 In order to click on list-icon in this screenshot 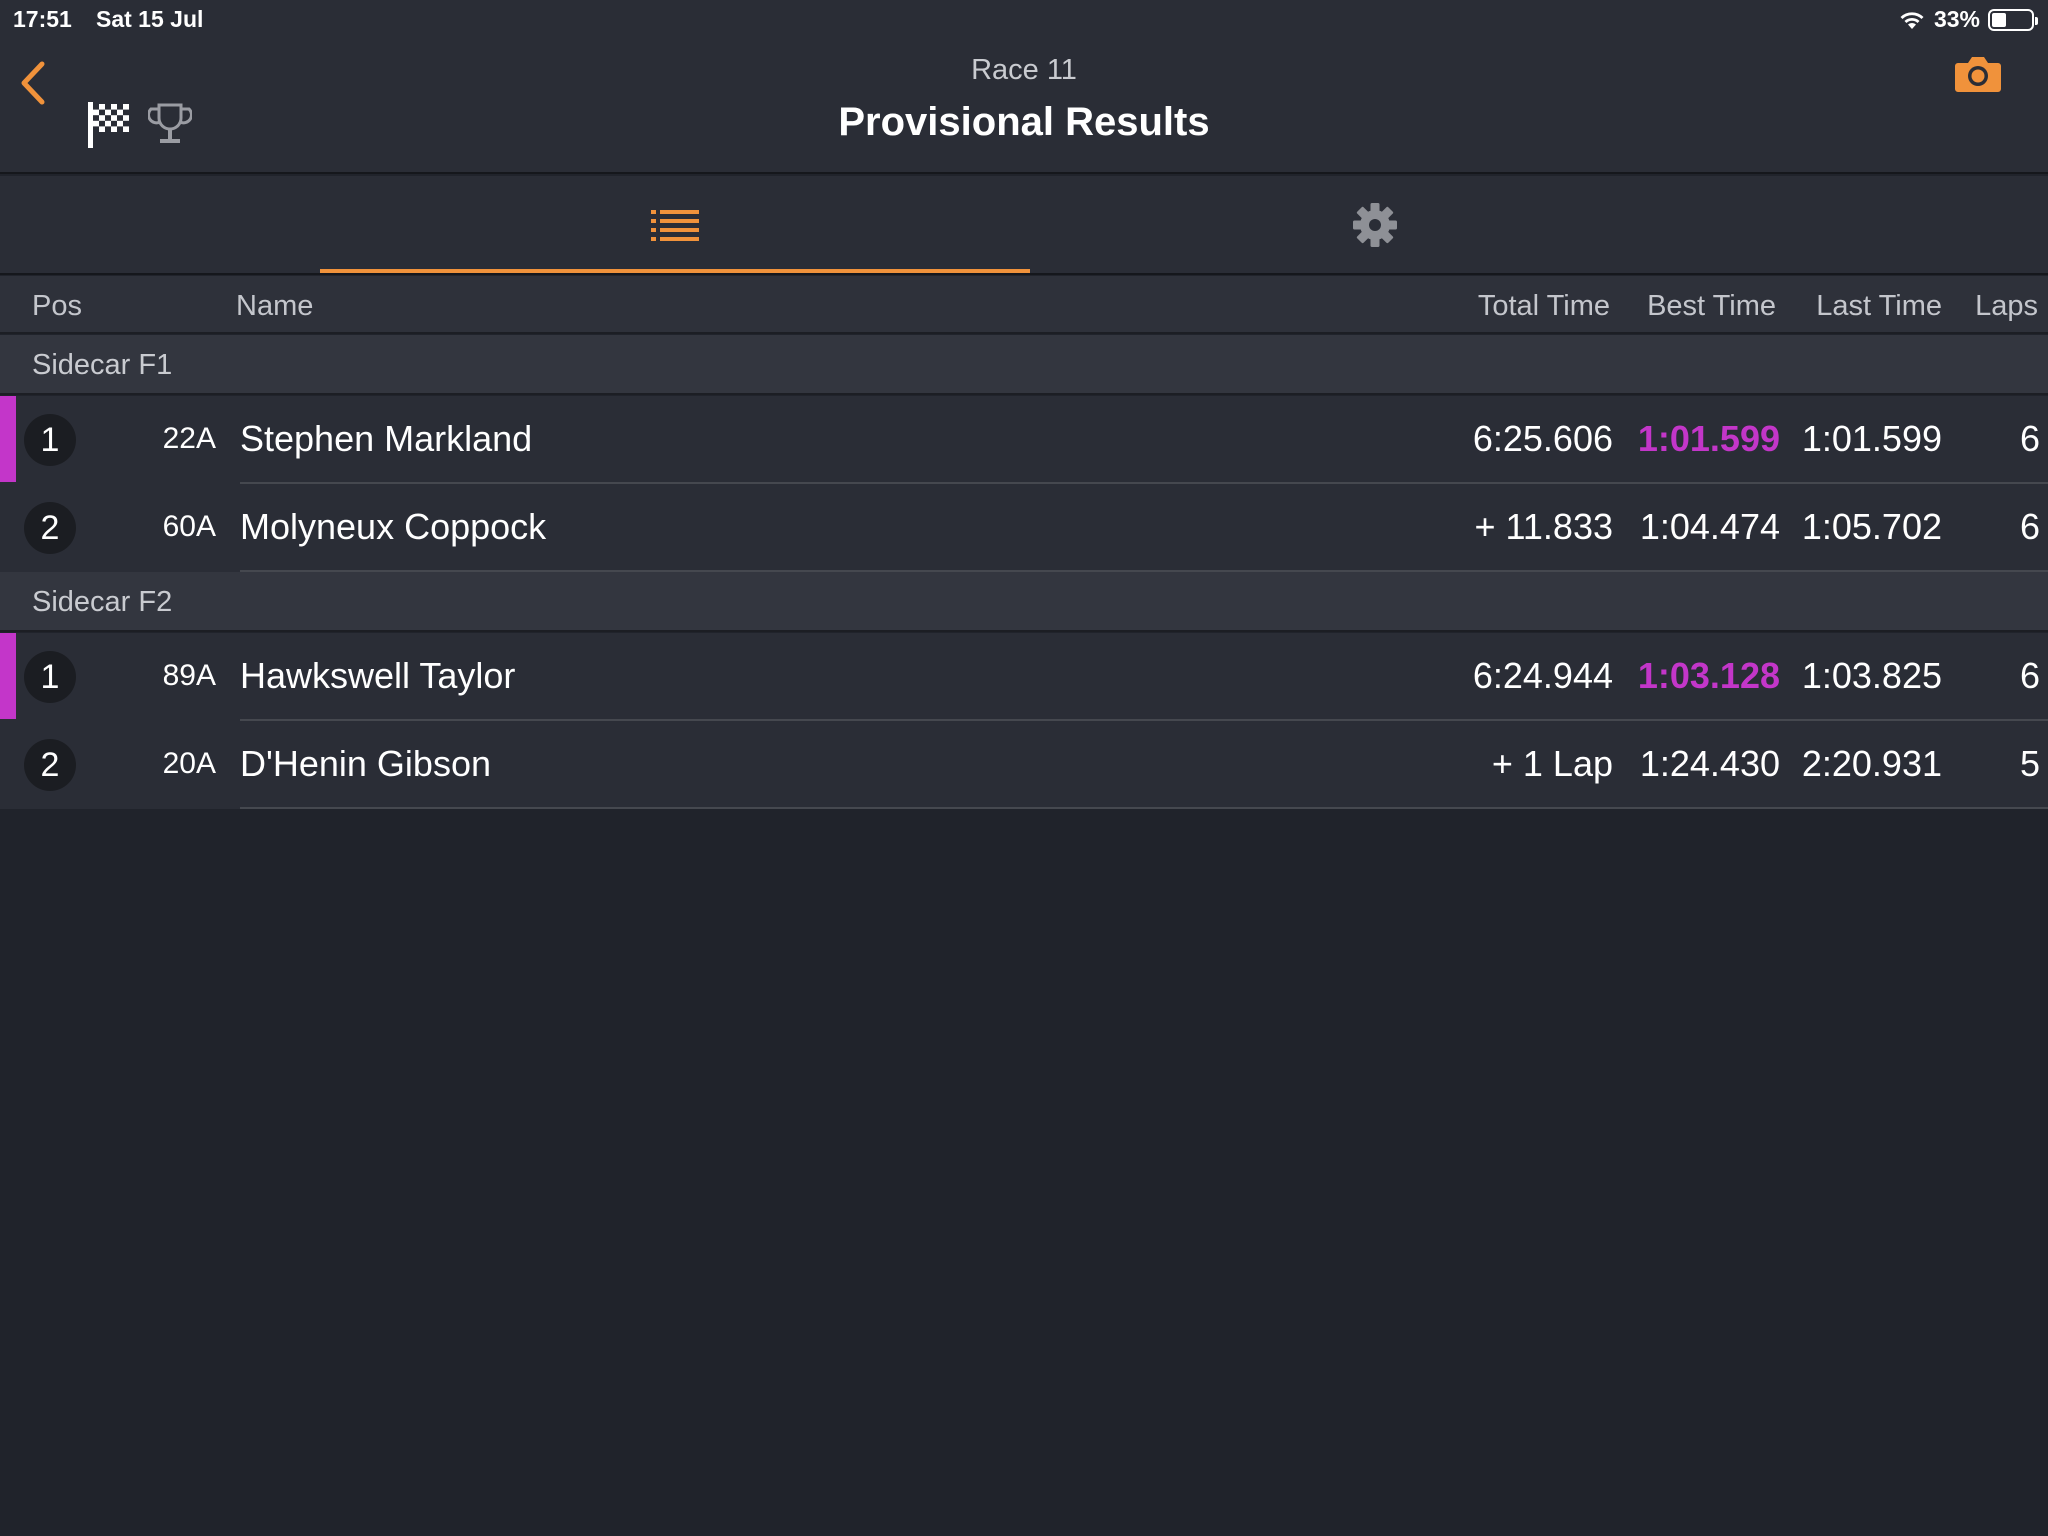, I will do `click(675, 225)`.